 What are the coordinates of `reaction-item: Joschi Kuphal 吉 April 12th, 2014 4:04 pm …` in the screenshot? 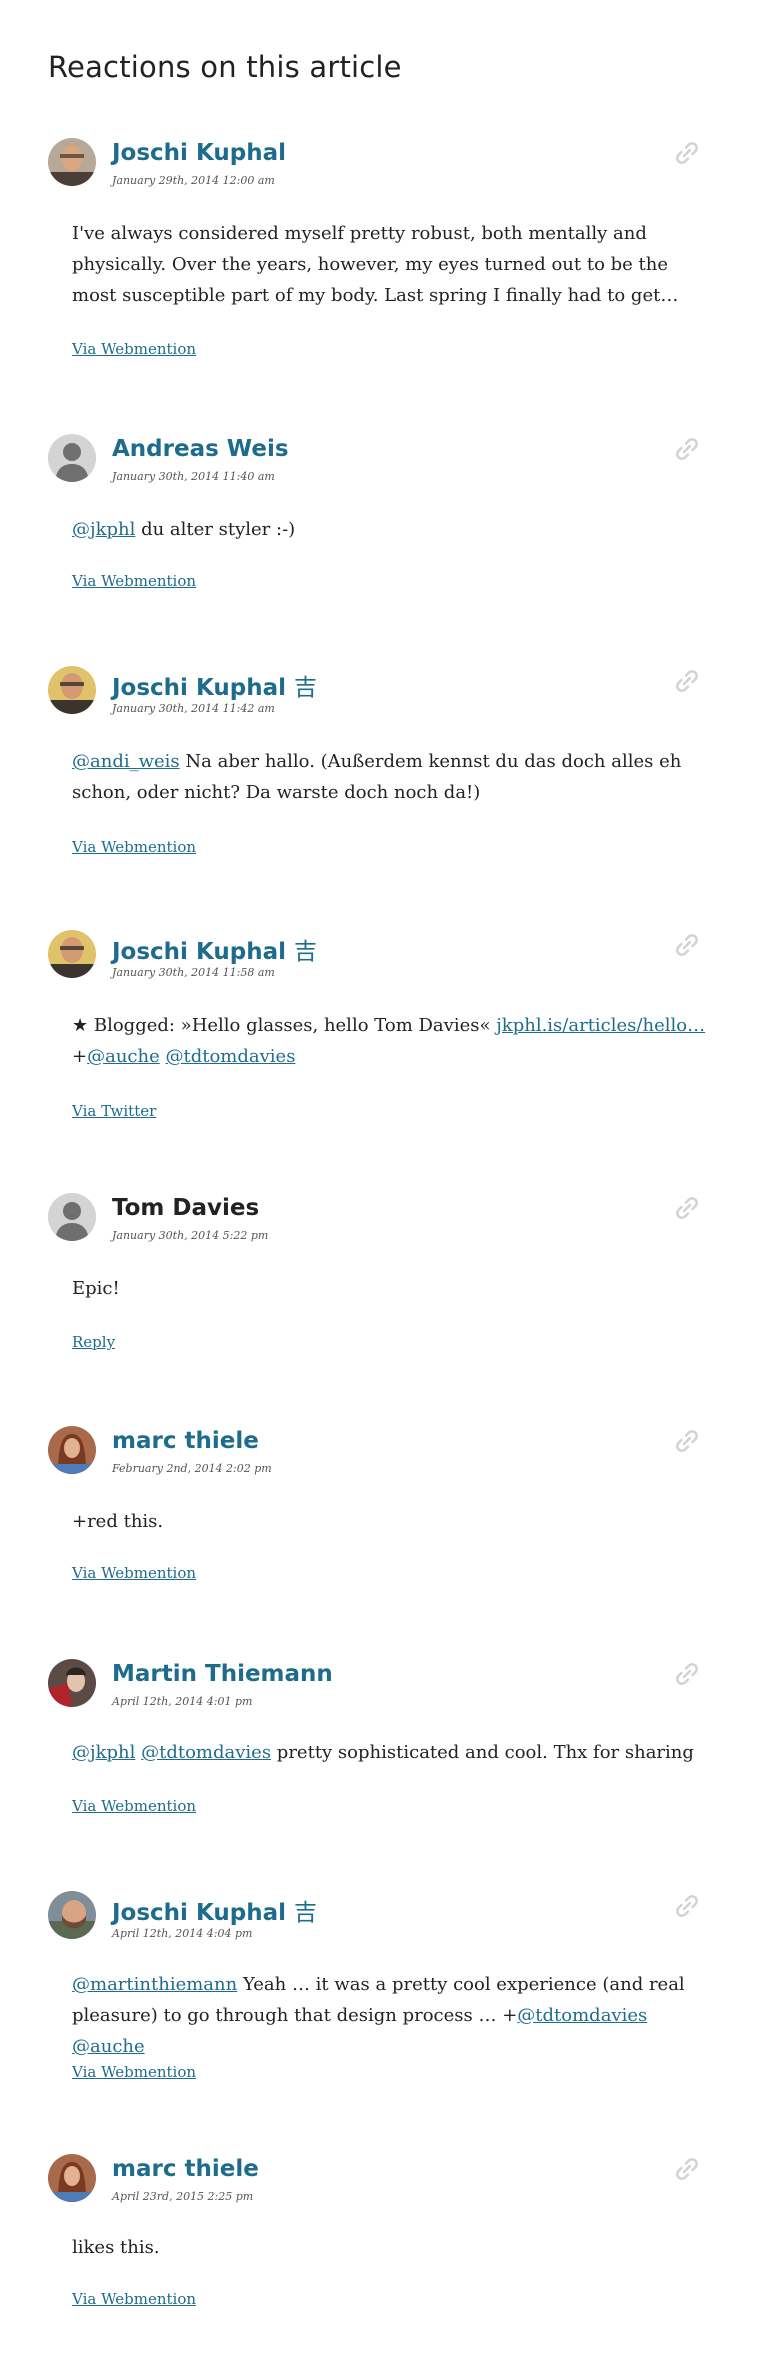 It's located at (380, 1991).